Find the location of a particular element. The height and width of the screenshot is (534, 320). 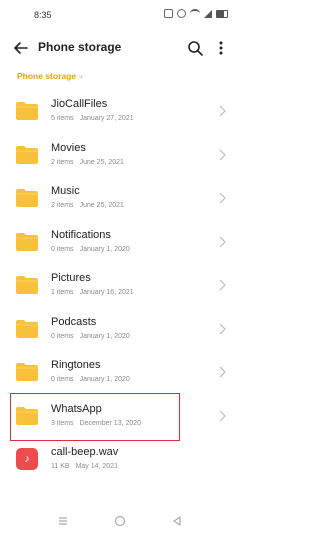

item-name: call-beep.wav is located at coordinates (85, 452).